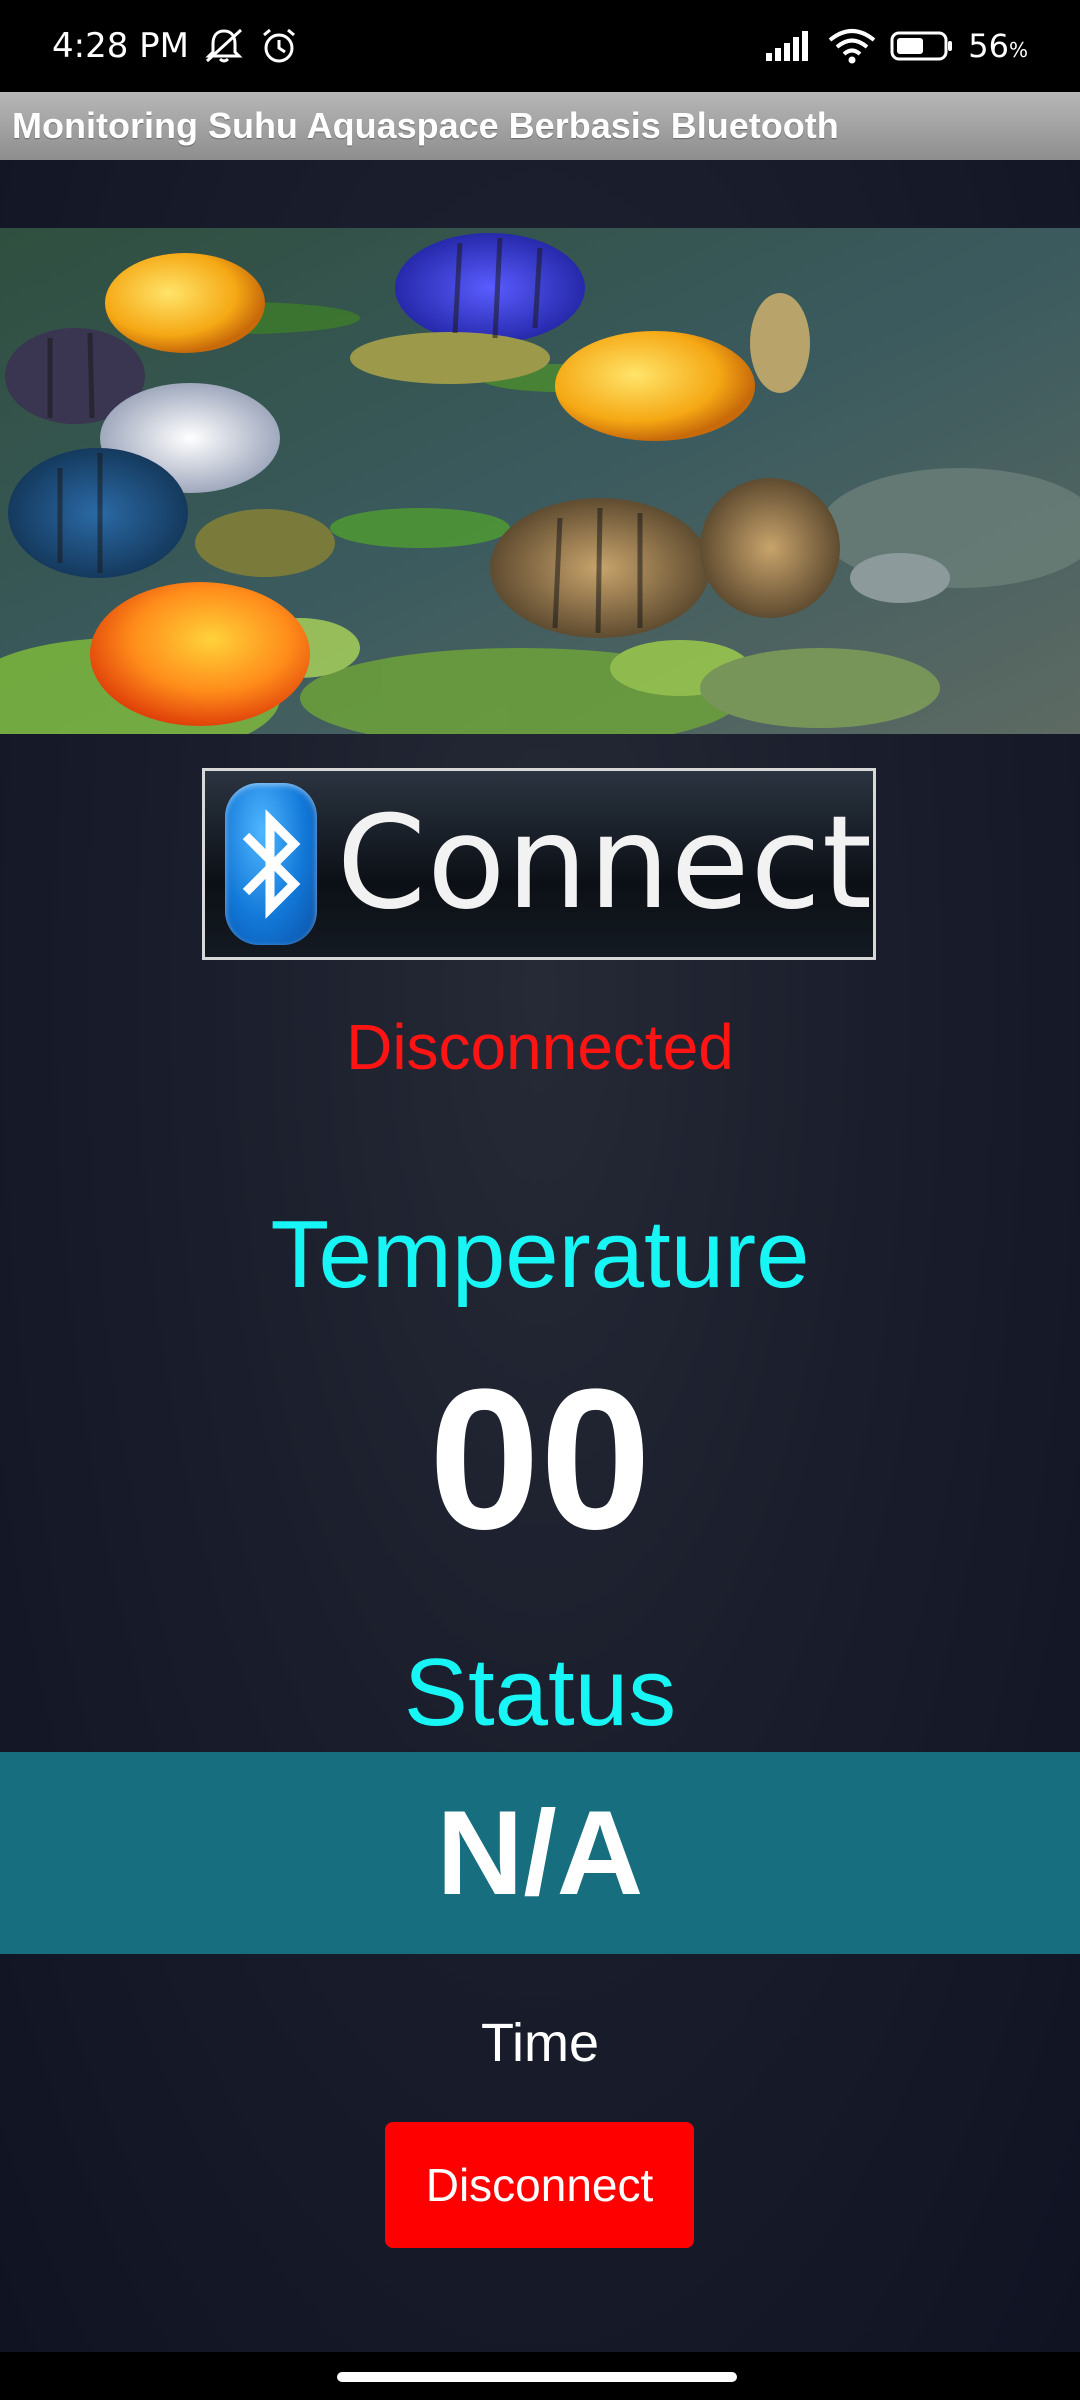 Image resolution: width=1080 pixels, height=2400 pixels. I want to click on signal-icon, so click(789, 46).